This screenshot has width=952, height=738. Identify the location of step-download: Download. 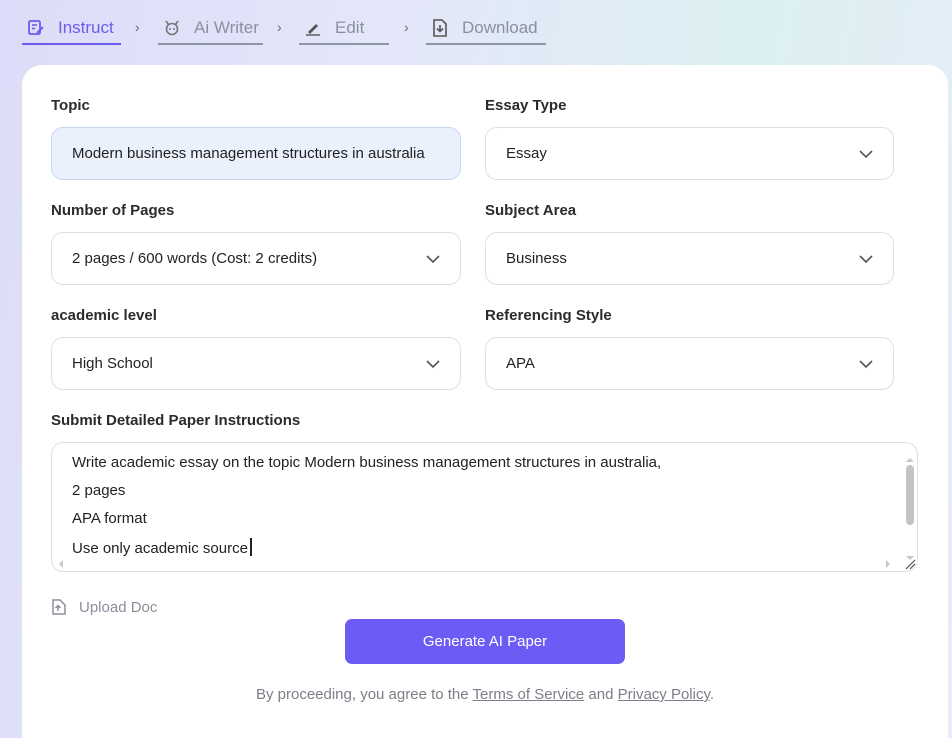
(486, 28).